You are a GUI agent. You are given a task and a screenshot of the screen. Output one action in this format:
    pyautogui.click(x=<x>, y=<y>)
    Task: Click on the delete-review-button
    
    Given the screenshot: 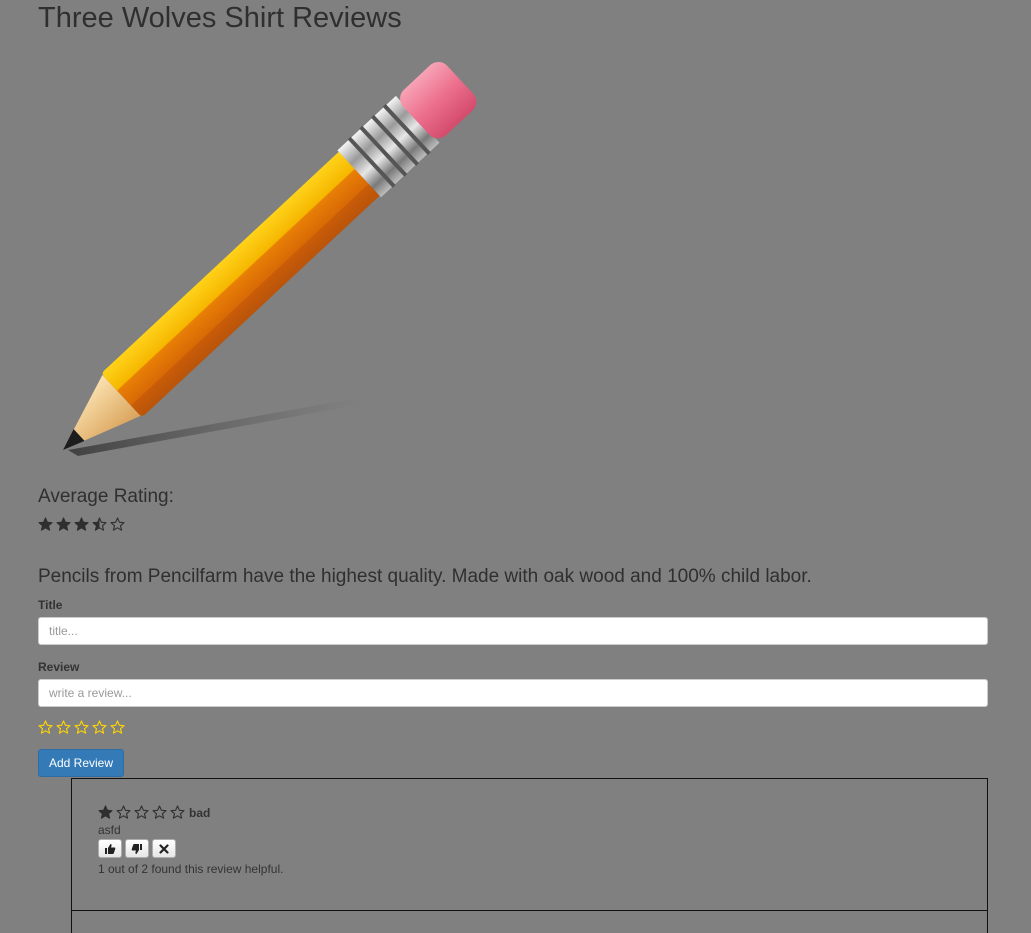 What is the action you would take?
    pyautogui.click(x=164, y=848)
    